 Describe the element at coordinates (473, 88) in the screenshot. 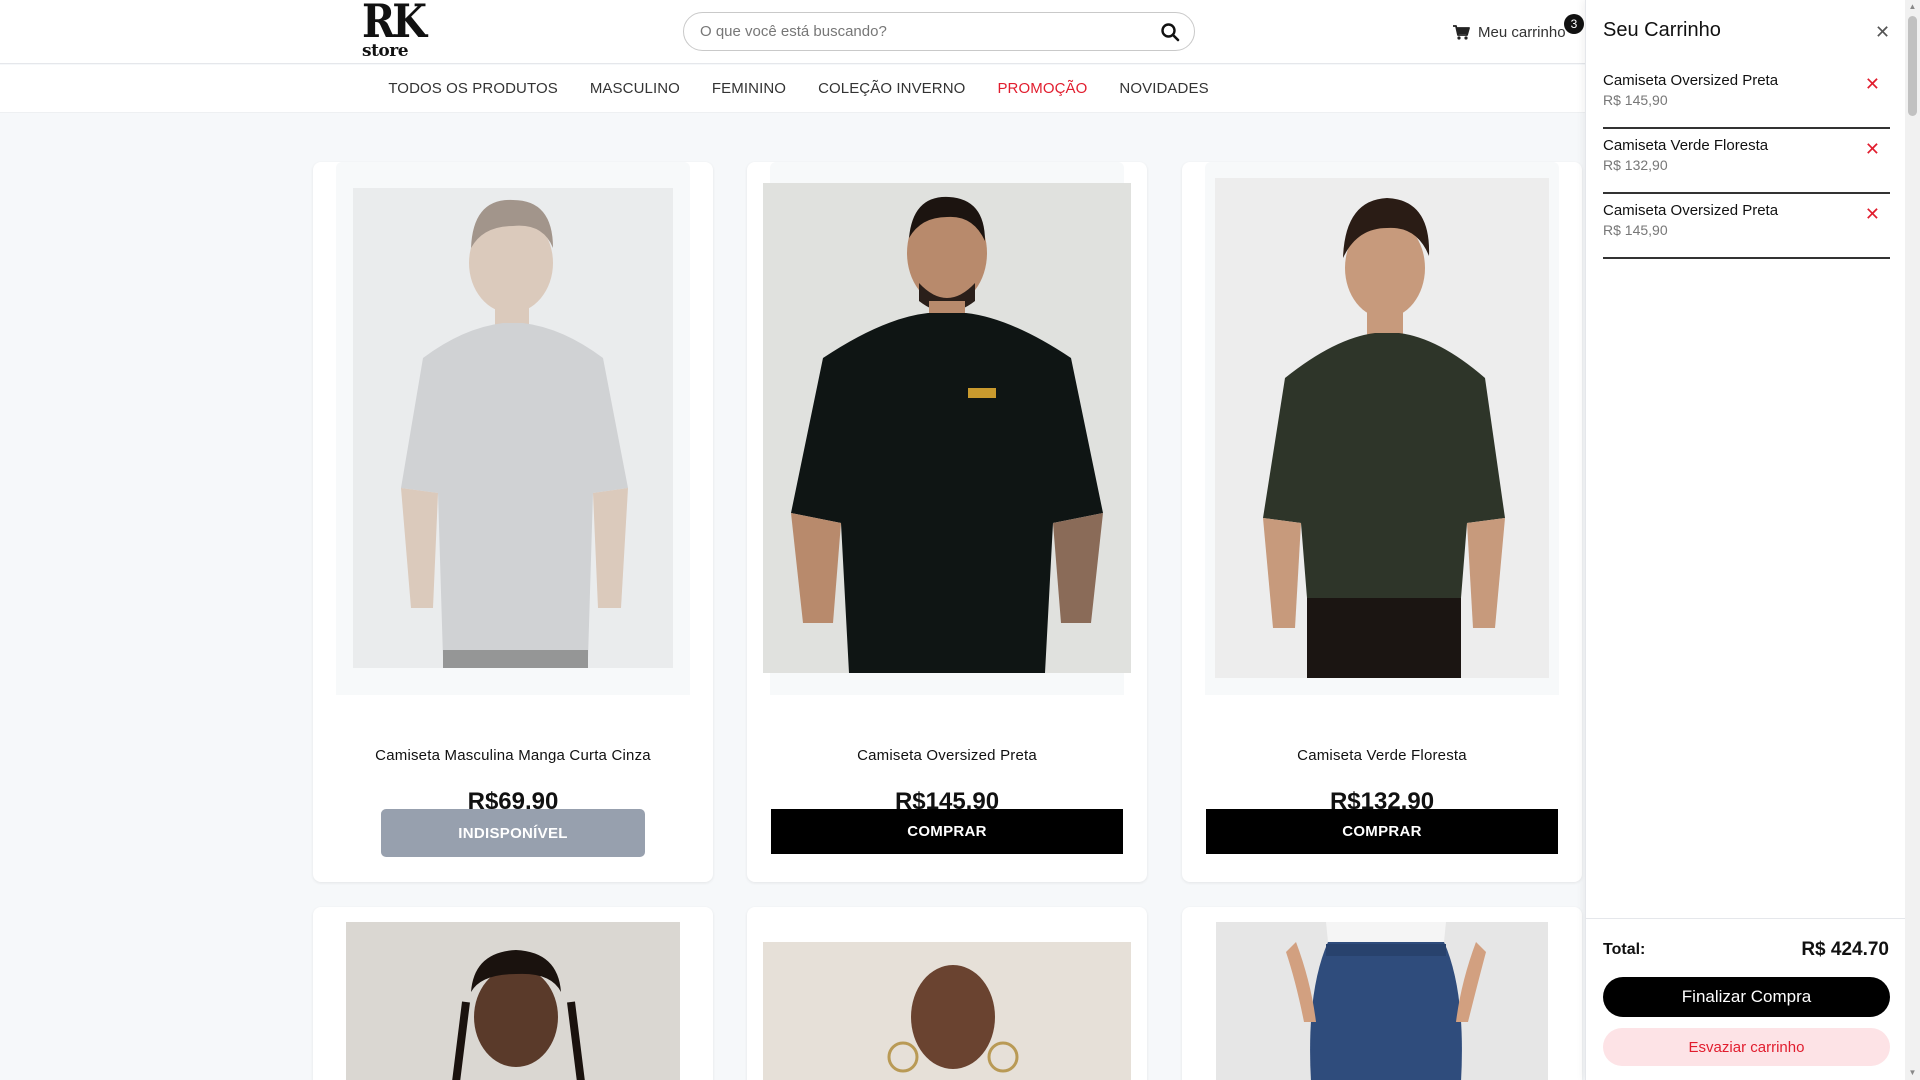

I see `nav-item-todos-os-produtos: TODOS OS PRODUTOS` at that location.